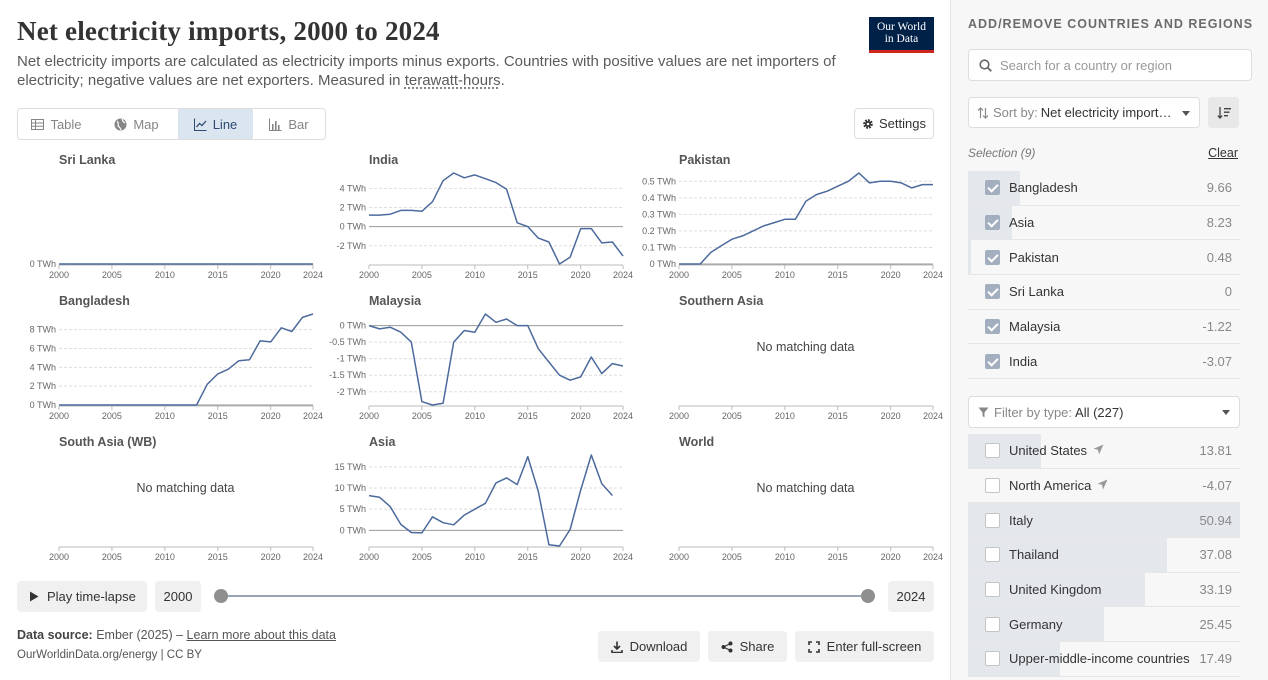 This screenshot has height=680, width=1268. What do you see at coordinates (868, 596) in the screenshot?
I see `timeline-end-handle` at bounding box center [868, 596].